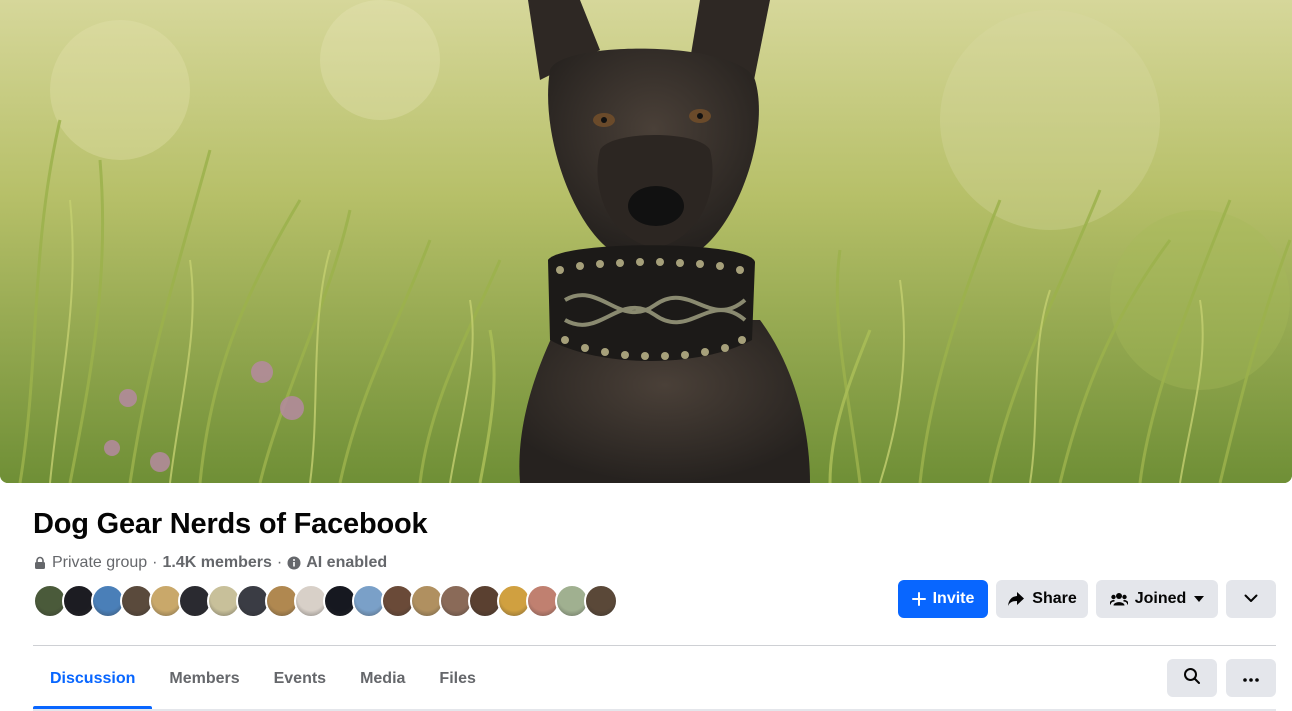 The image size is (1292, 711). What do you see at coordinates (654, 645) in the screenshot?
I see `header-divider` at bounding box center [654, 645].